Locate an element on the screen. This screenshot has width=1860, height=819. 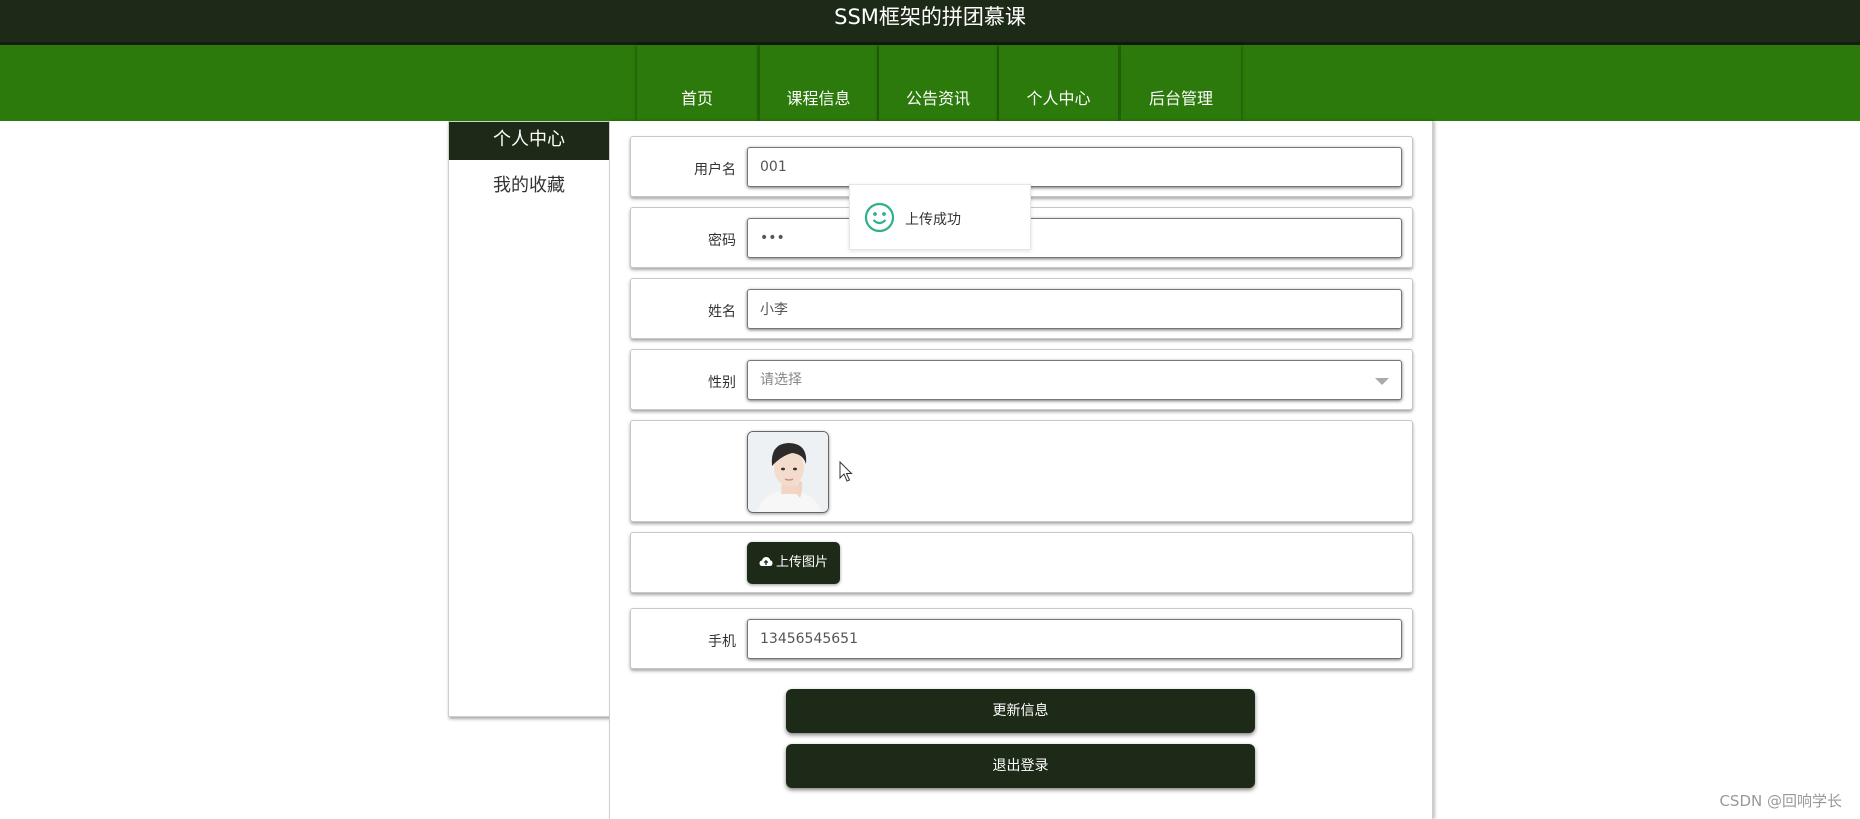
gender-label: 性别 is located at coordinates (722, 383).